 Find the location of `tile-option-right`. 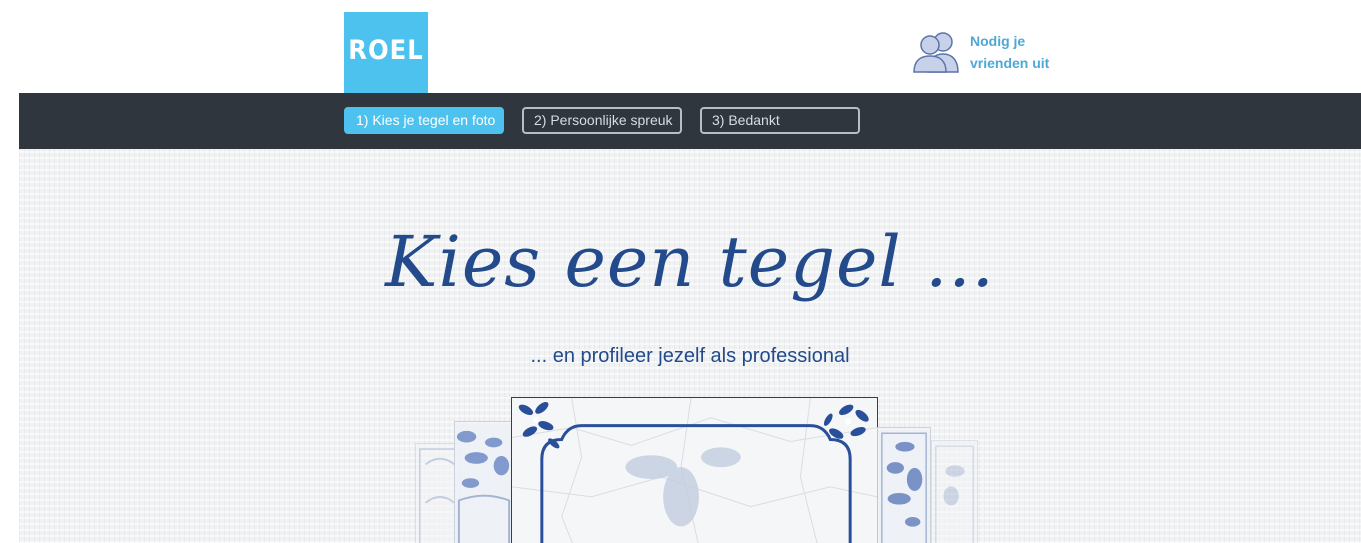

tile-option-right is located at coordinates (904, 485).